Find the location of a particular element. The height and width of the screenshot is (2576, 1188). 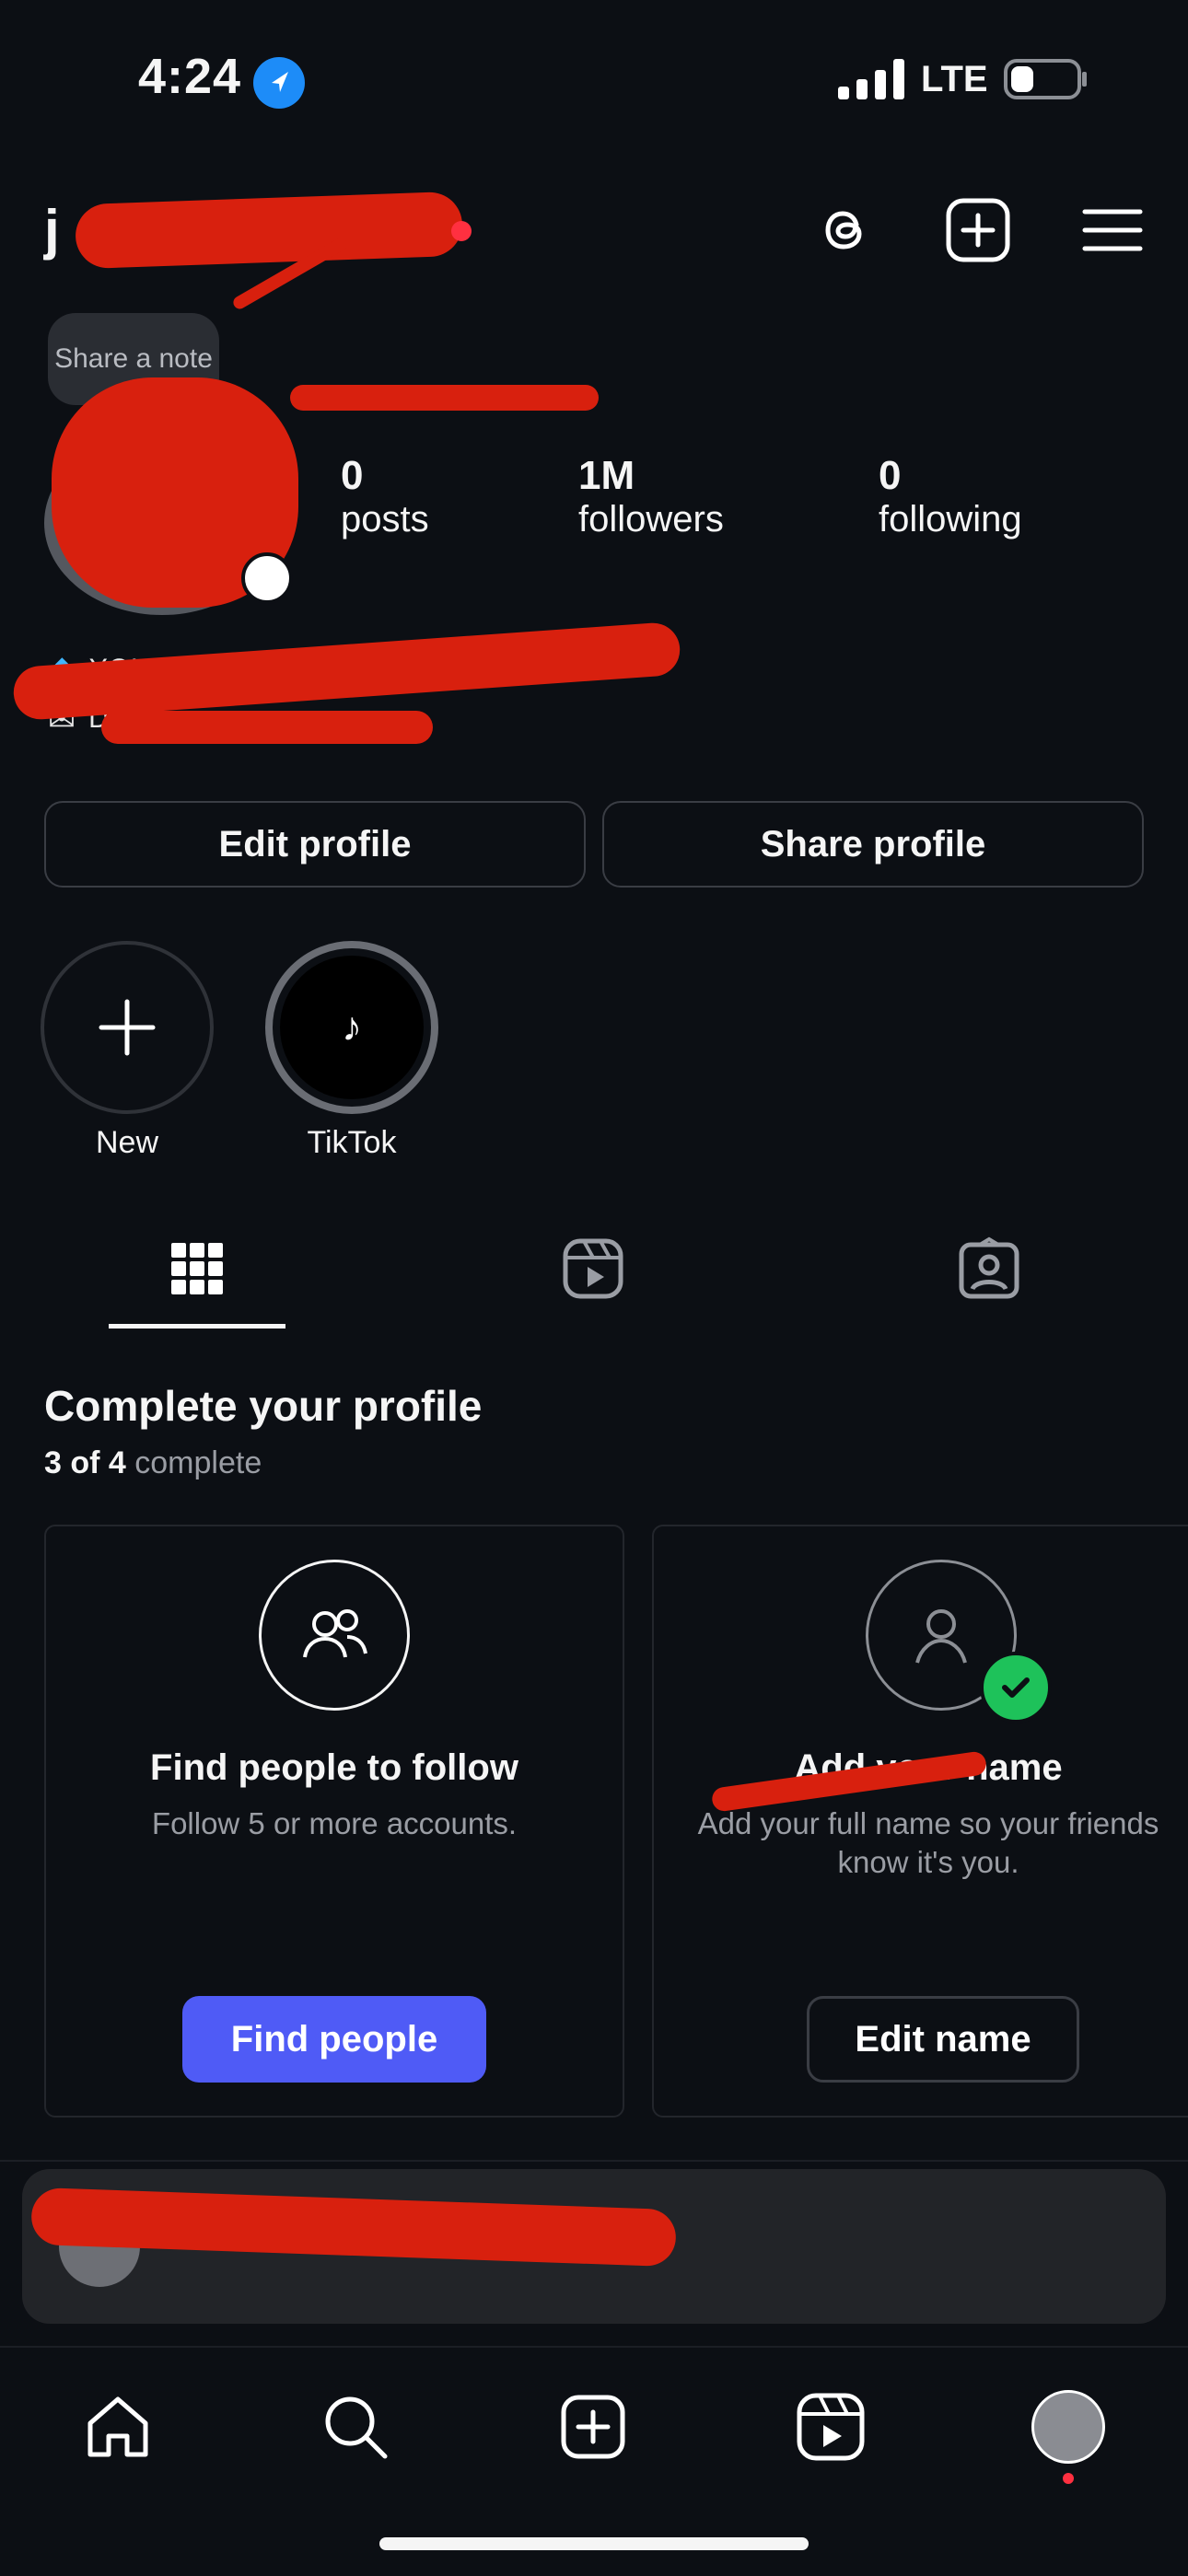

stat-posts: 0 posts is located at coordinates (385, 496).